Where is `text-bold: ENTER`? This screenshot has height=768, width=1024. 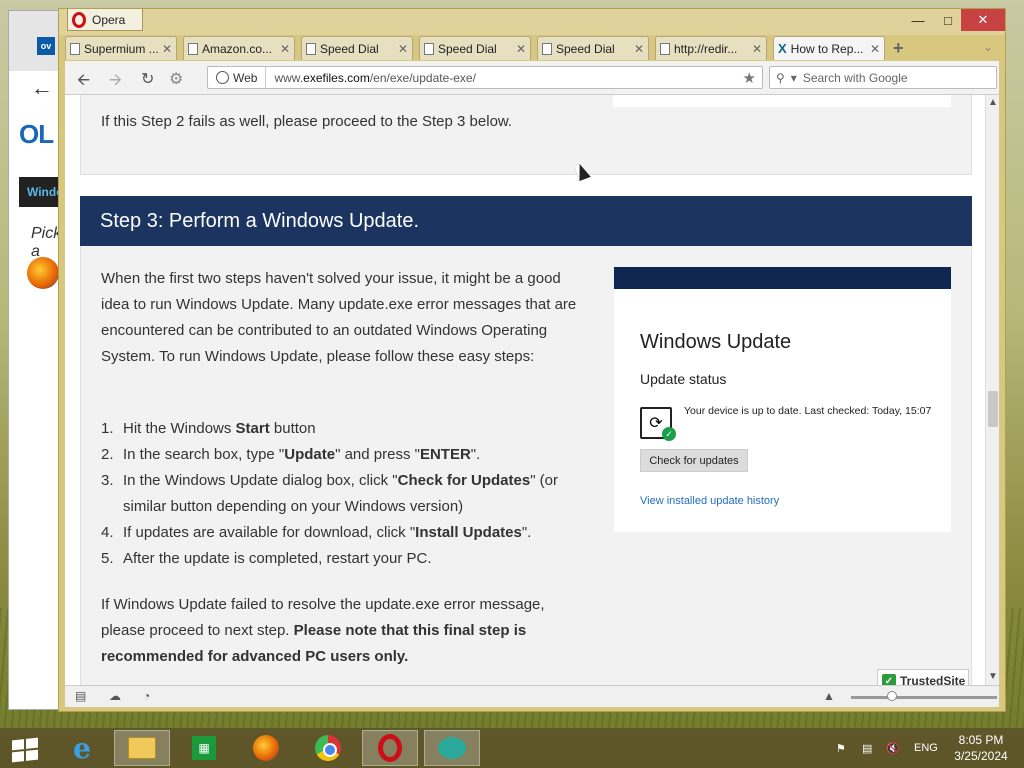
text-bold: ENTER is located at coordinates (445, 454).